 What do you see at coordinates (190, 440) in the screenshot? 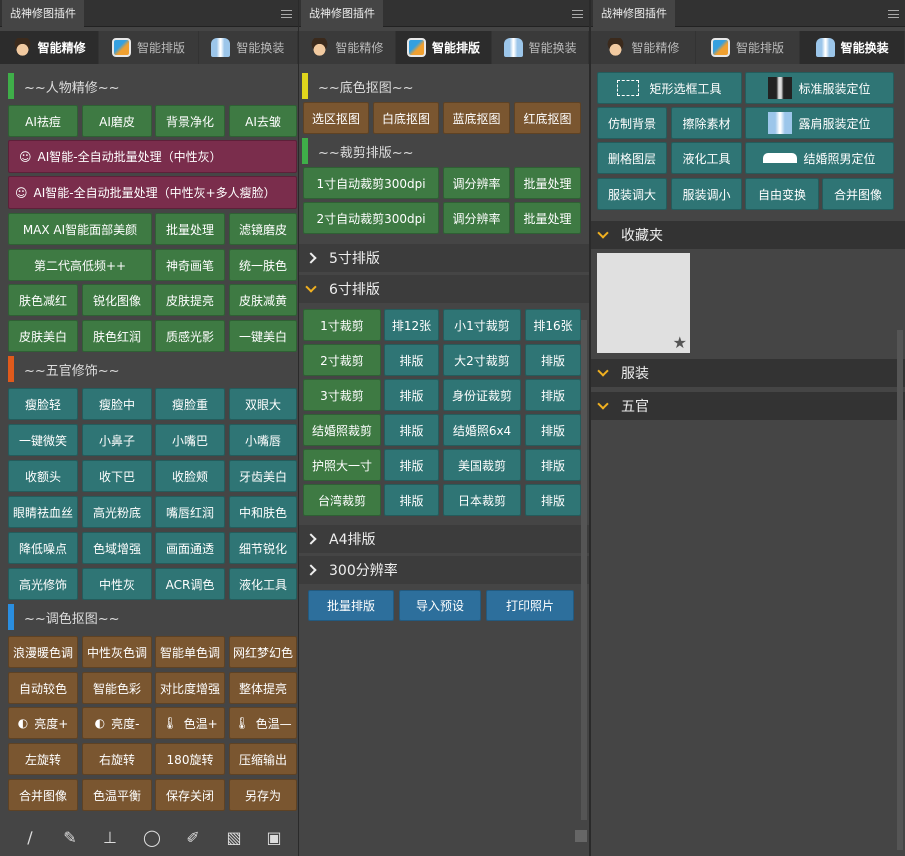
I see `small-mouth-button: 小嘴巴` at bounding box center [190, 440].